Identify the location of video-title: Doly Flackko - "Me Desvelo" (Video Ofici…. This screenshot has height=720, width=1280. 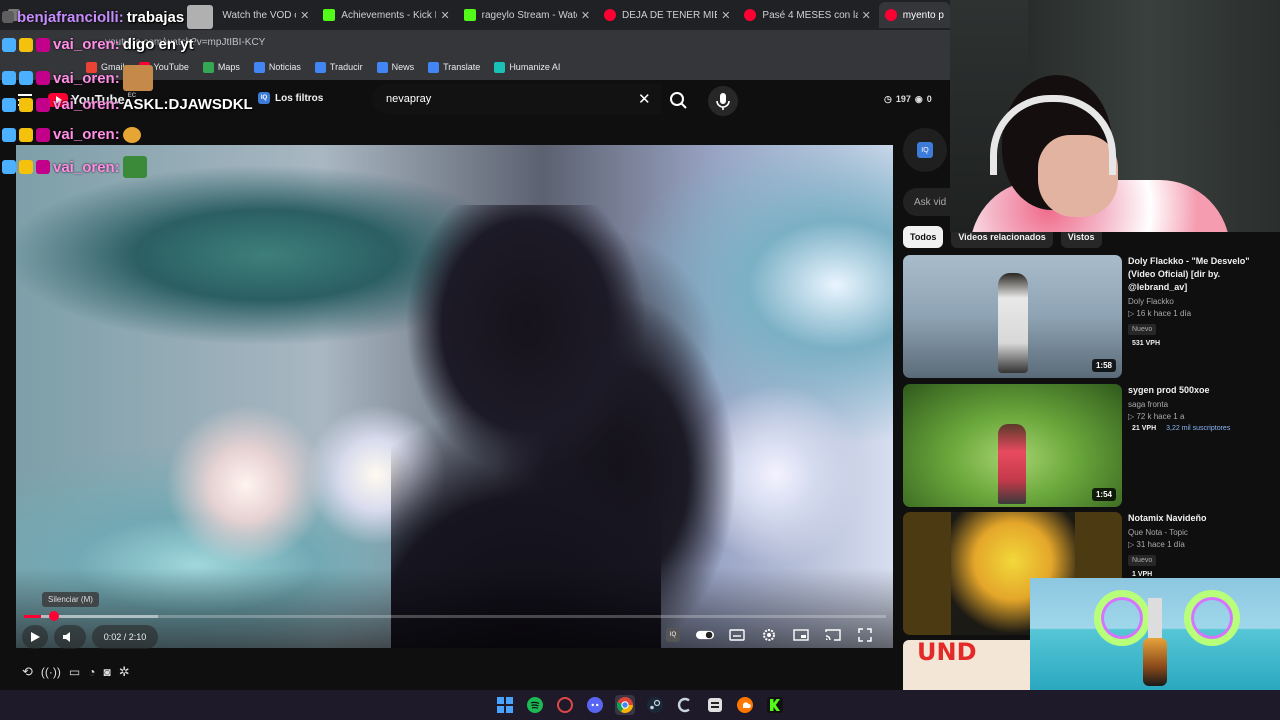
(1203, 274).